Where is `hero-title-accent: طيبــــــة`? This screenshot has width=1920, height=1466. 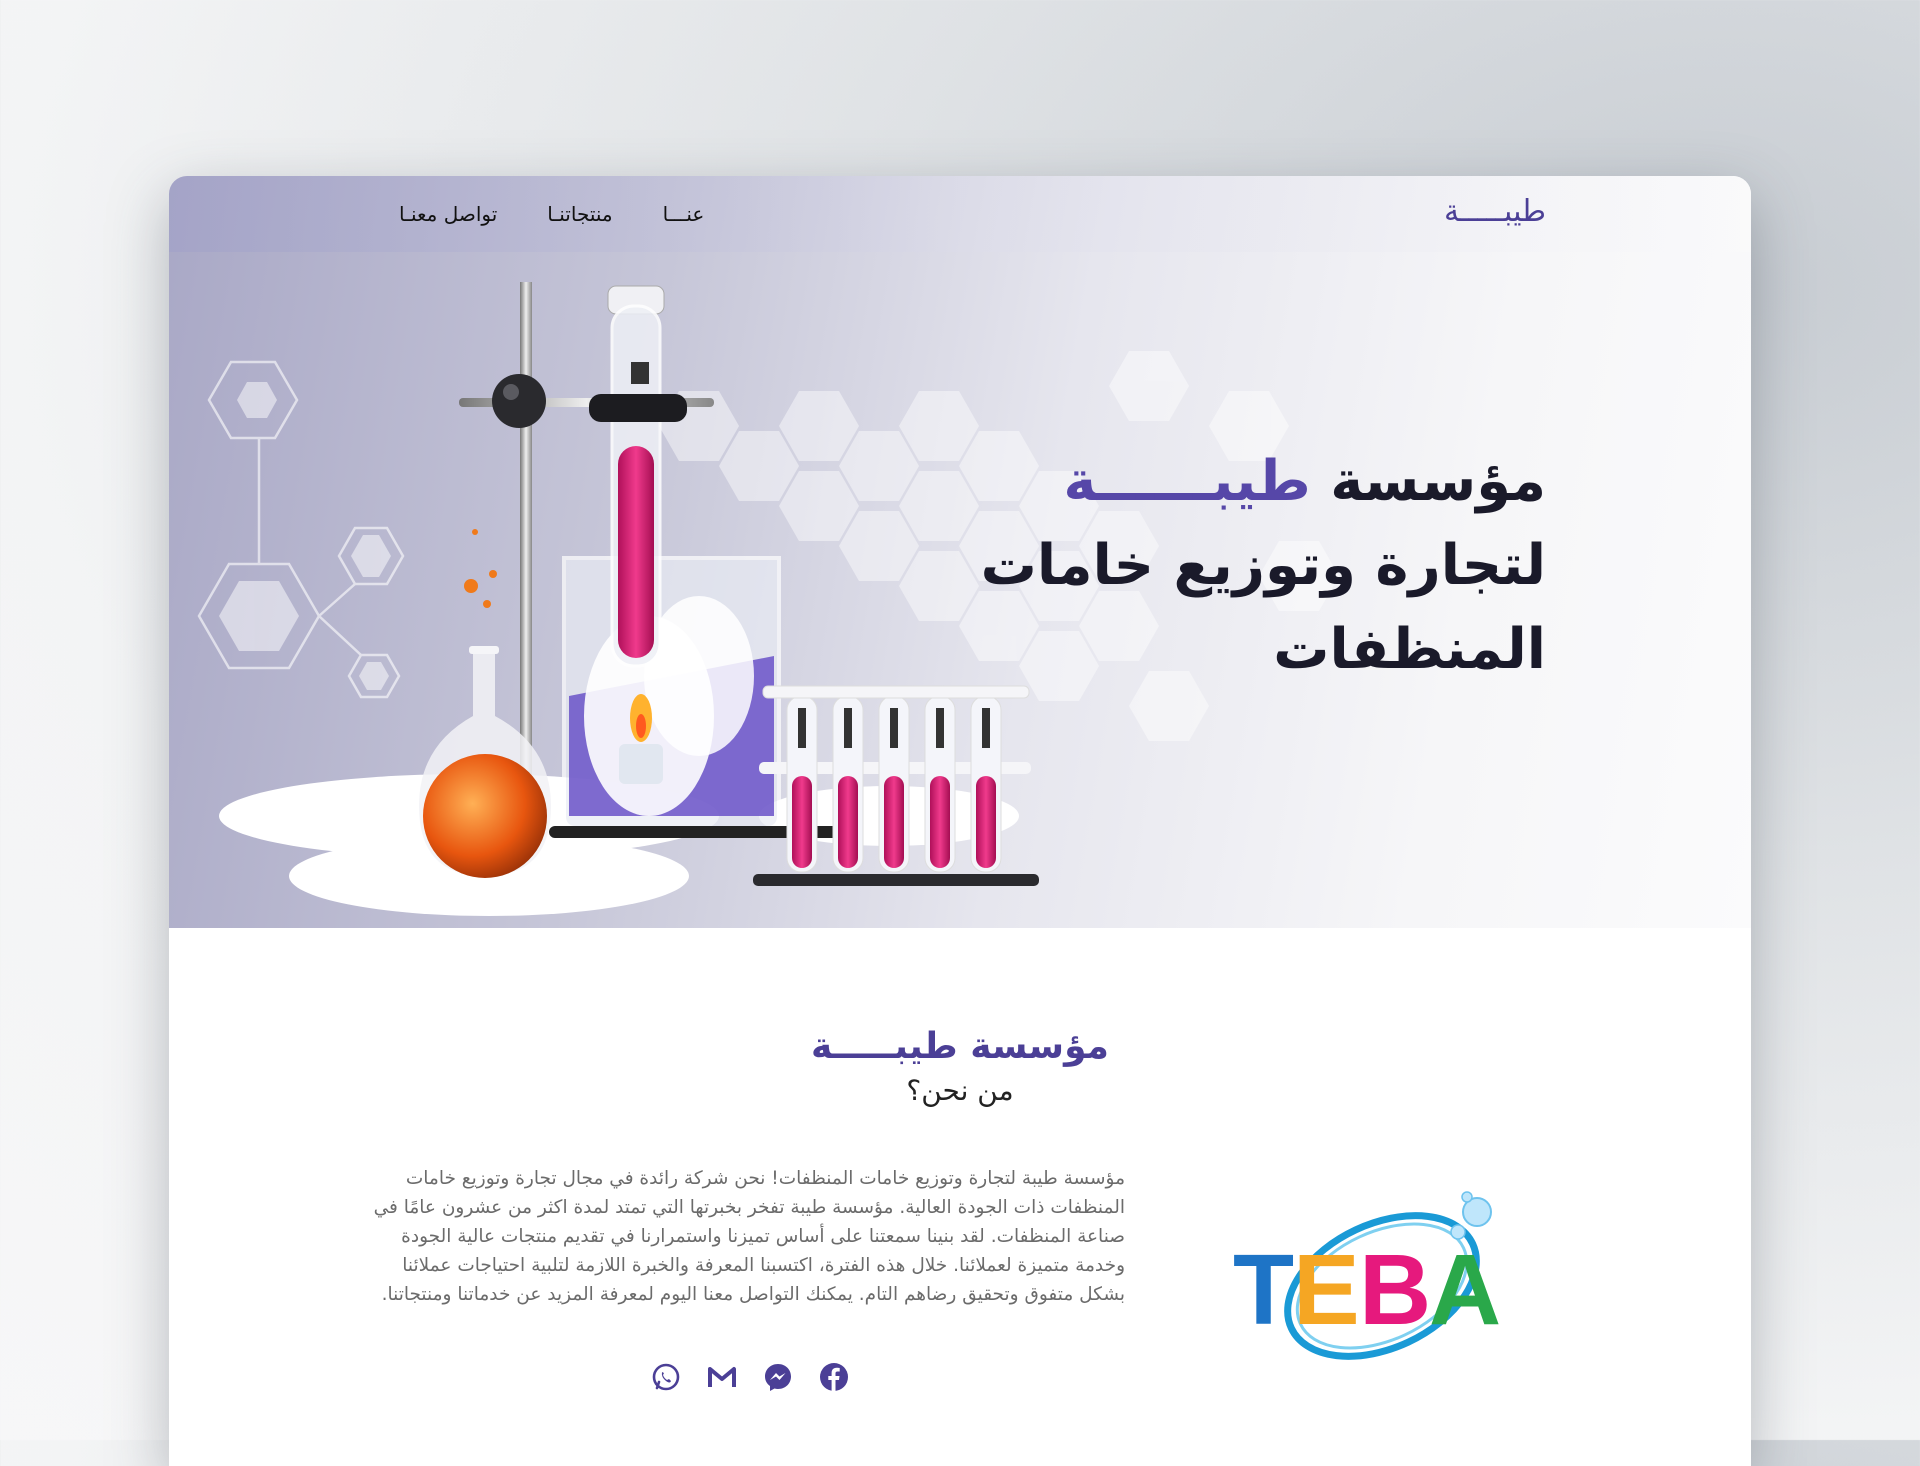
hero-title-accent: طيبــــــة is located at coordinates (1187, 481).